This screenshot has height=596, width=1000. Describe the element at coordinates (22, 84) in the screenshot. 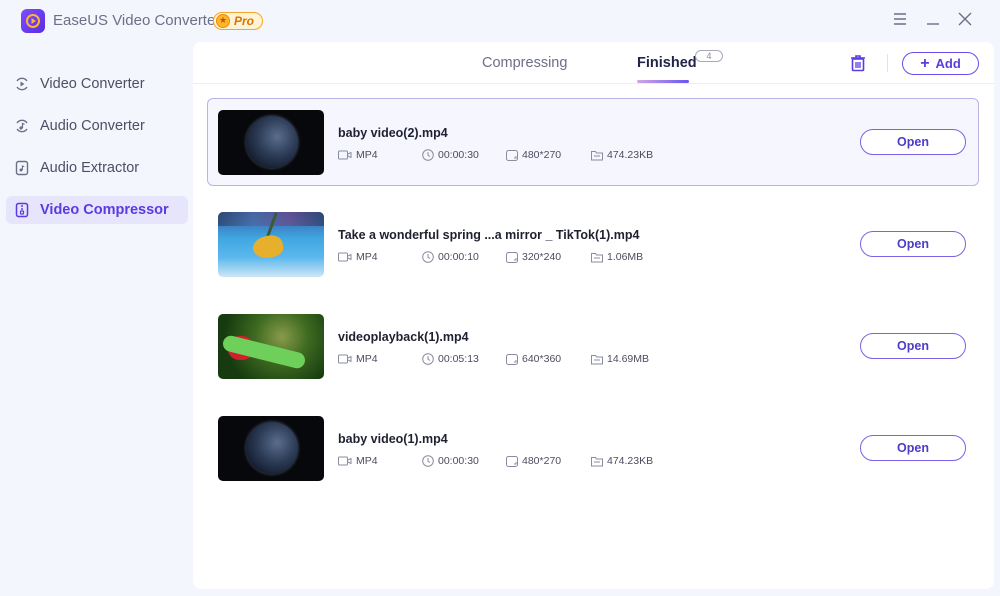

I see `video-convert-icon` at that location.